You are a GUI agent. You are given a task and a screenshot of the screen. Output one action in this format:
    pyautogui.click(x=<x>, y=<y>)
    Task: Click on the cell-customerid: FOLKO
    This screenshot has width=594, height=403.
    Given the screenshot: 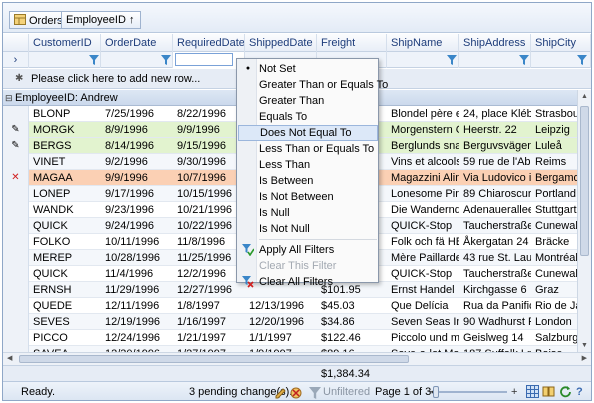 What is the action you would take?
    pyautogui.click(x=65, y=242)
    